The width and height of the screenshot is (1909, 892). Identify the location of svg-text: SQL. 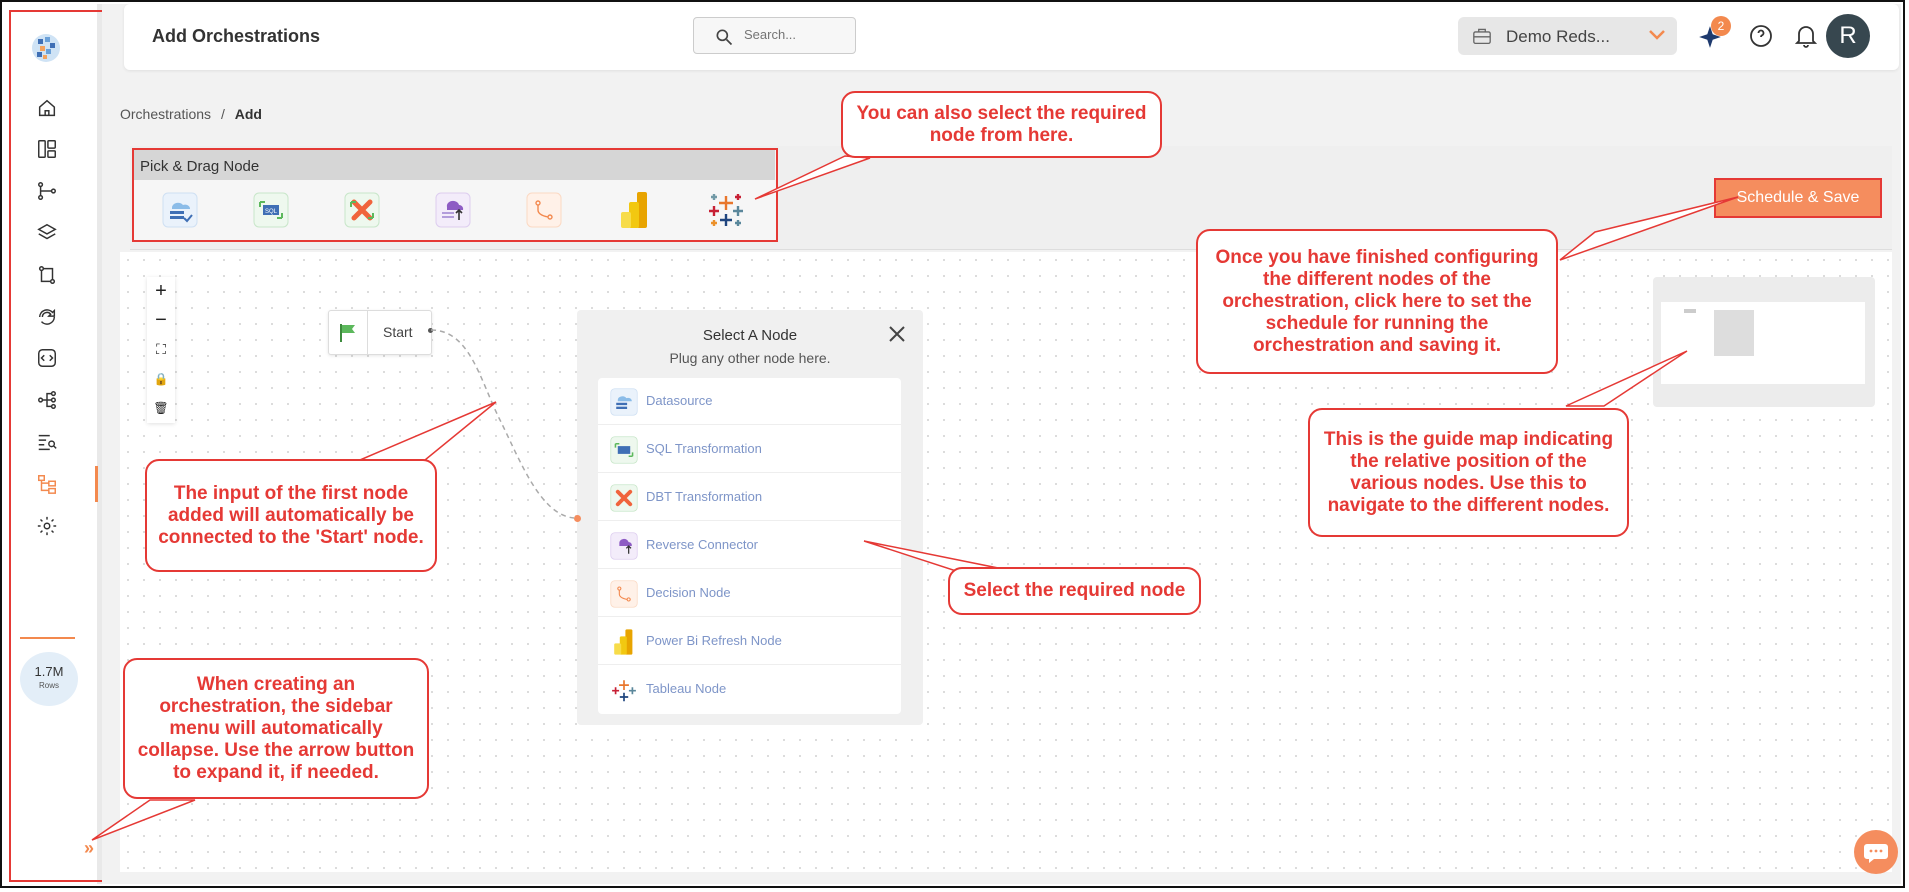
(271, 212).